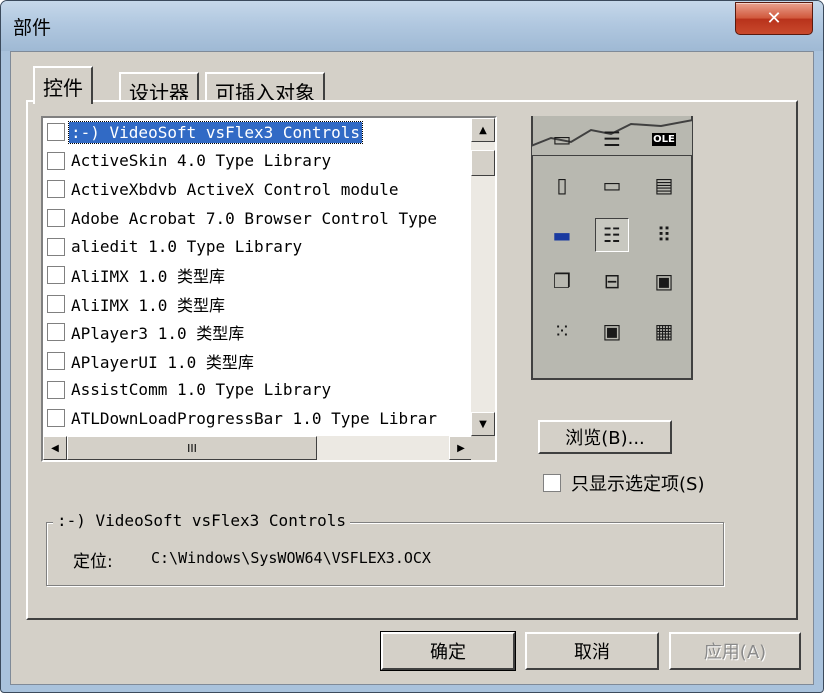 This screenshot has height=693, width=824. I want to click on only-selected-checkbox: 只显示选定项(S), so click(623, 483).